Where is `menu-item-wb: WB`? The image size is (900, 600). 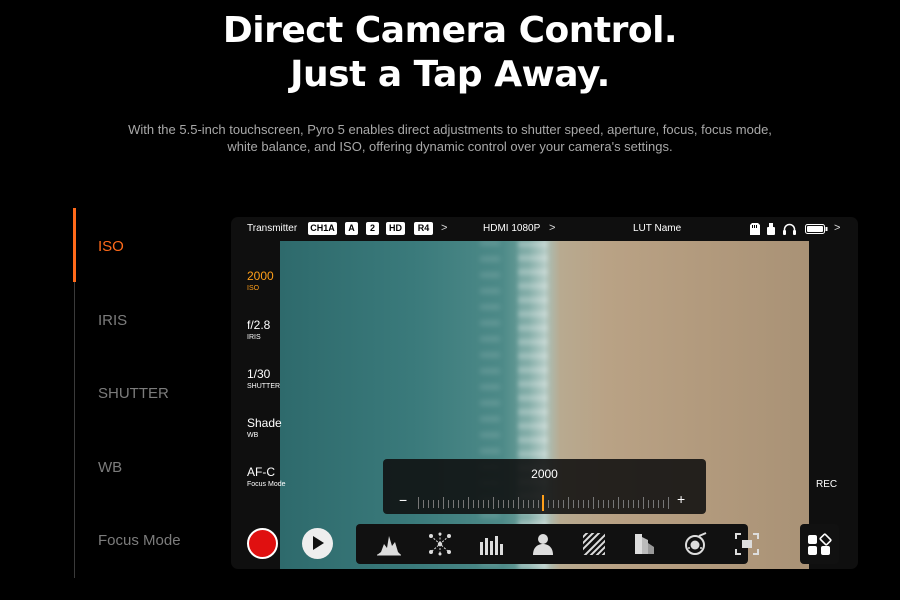 menu-item-wb: WB is located at coordinates (110, 467).